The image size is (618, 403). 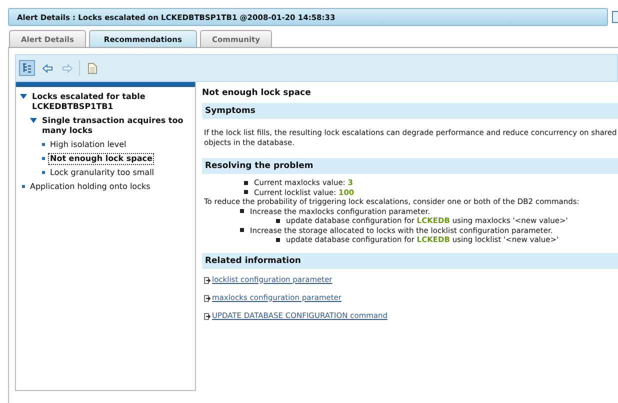 I want to click on tree-item: Application holding onto locks, so click(x=90, y=187).